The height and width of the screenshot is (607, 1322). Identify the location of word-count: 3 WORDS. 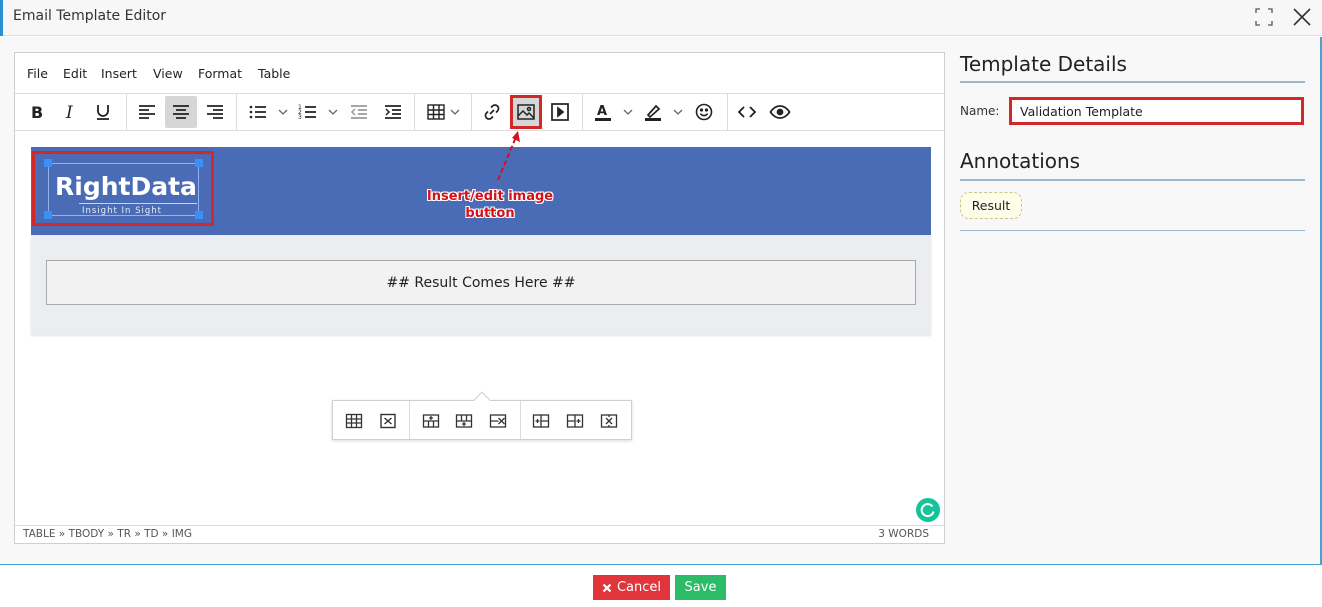
(903, 534).